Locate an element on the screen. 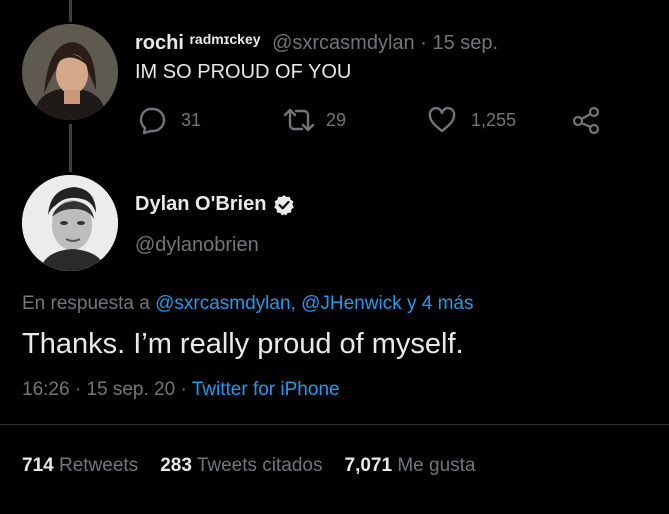  retweets-label: Retweets is located at coordinates (98, 465).